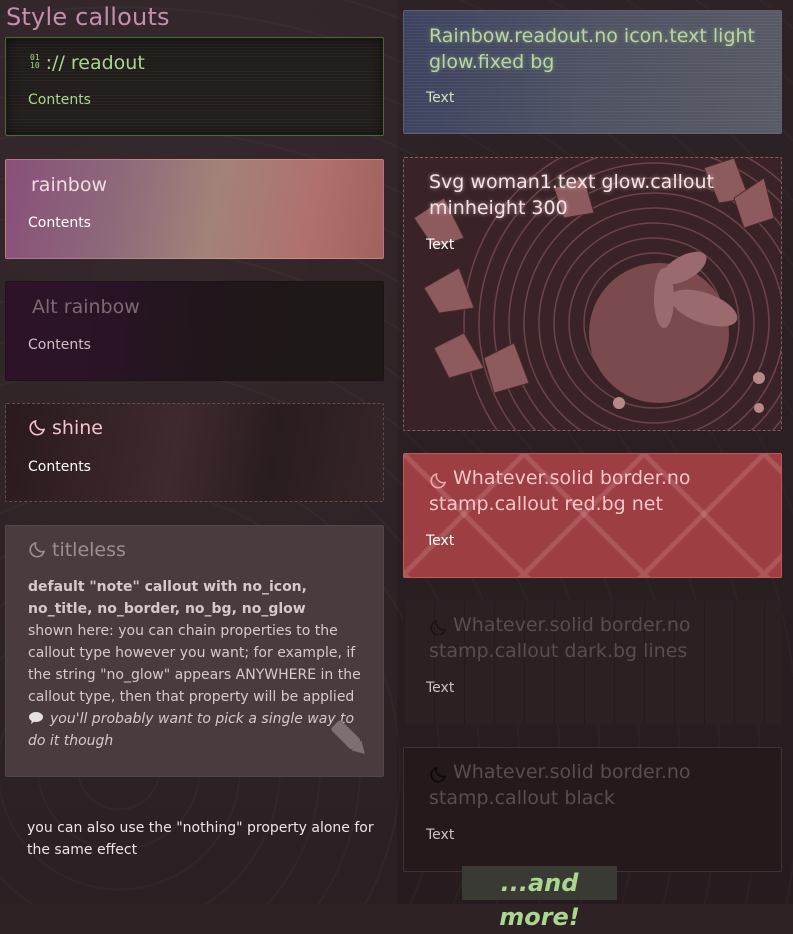  Describe the element at coordinates (36, 718) in the screenshot. I see `speech-bubble-icon` at that location.